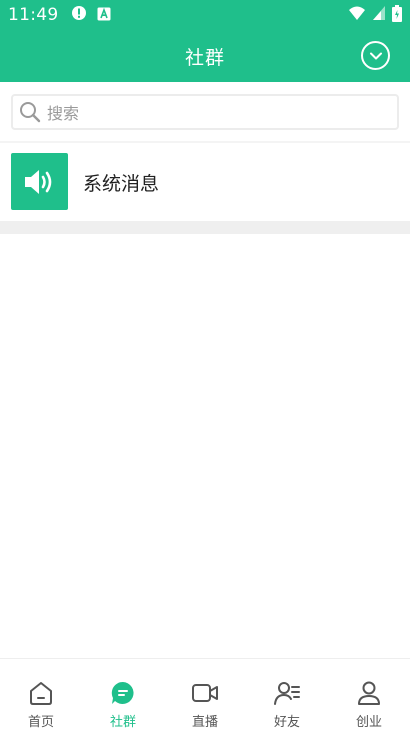  I want to click on search-bar: 搜索, so click(205, 112).